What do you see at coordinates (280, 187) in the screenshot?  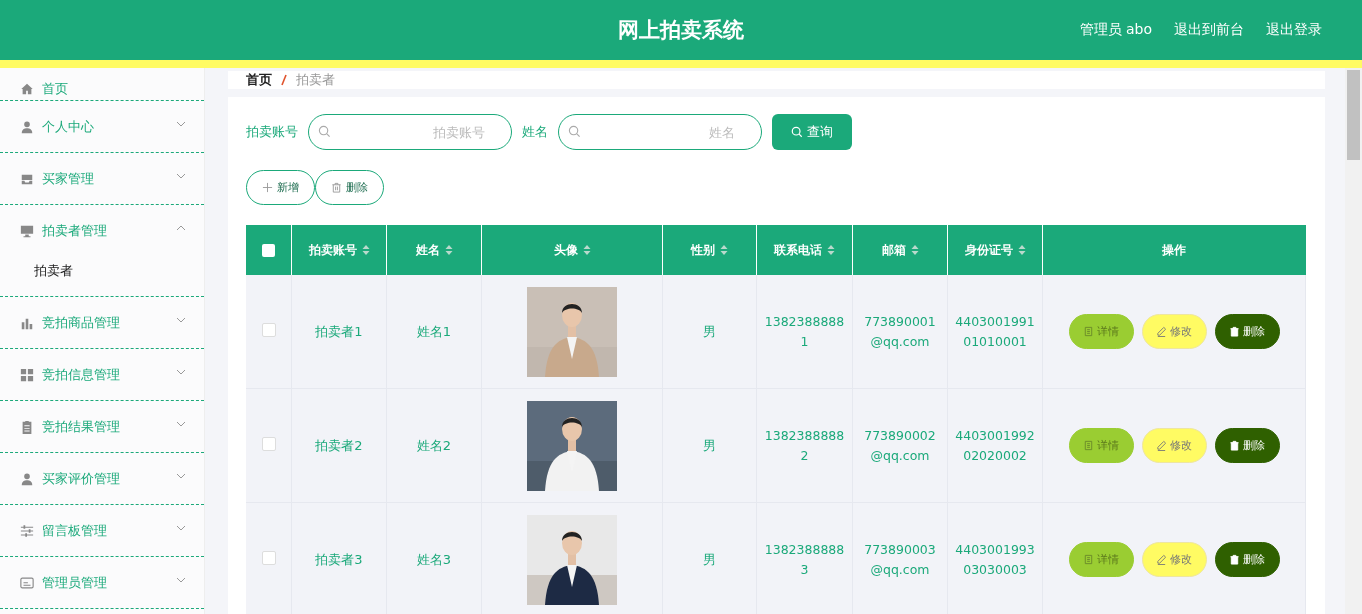 I see `add-button: 新增` at bounding box center [280, 187].